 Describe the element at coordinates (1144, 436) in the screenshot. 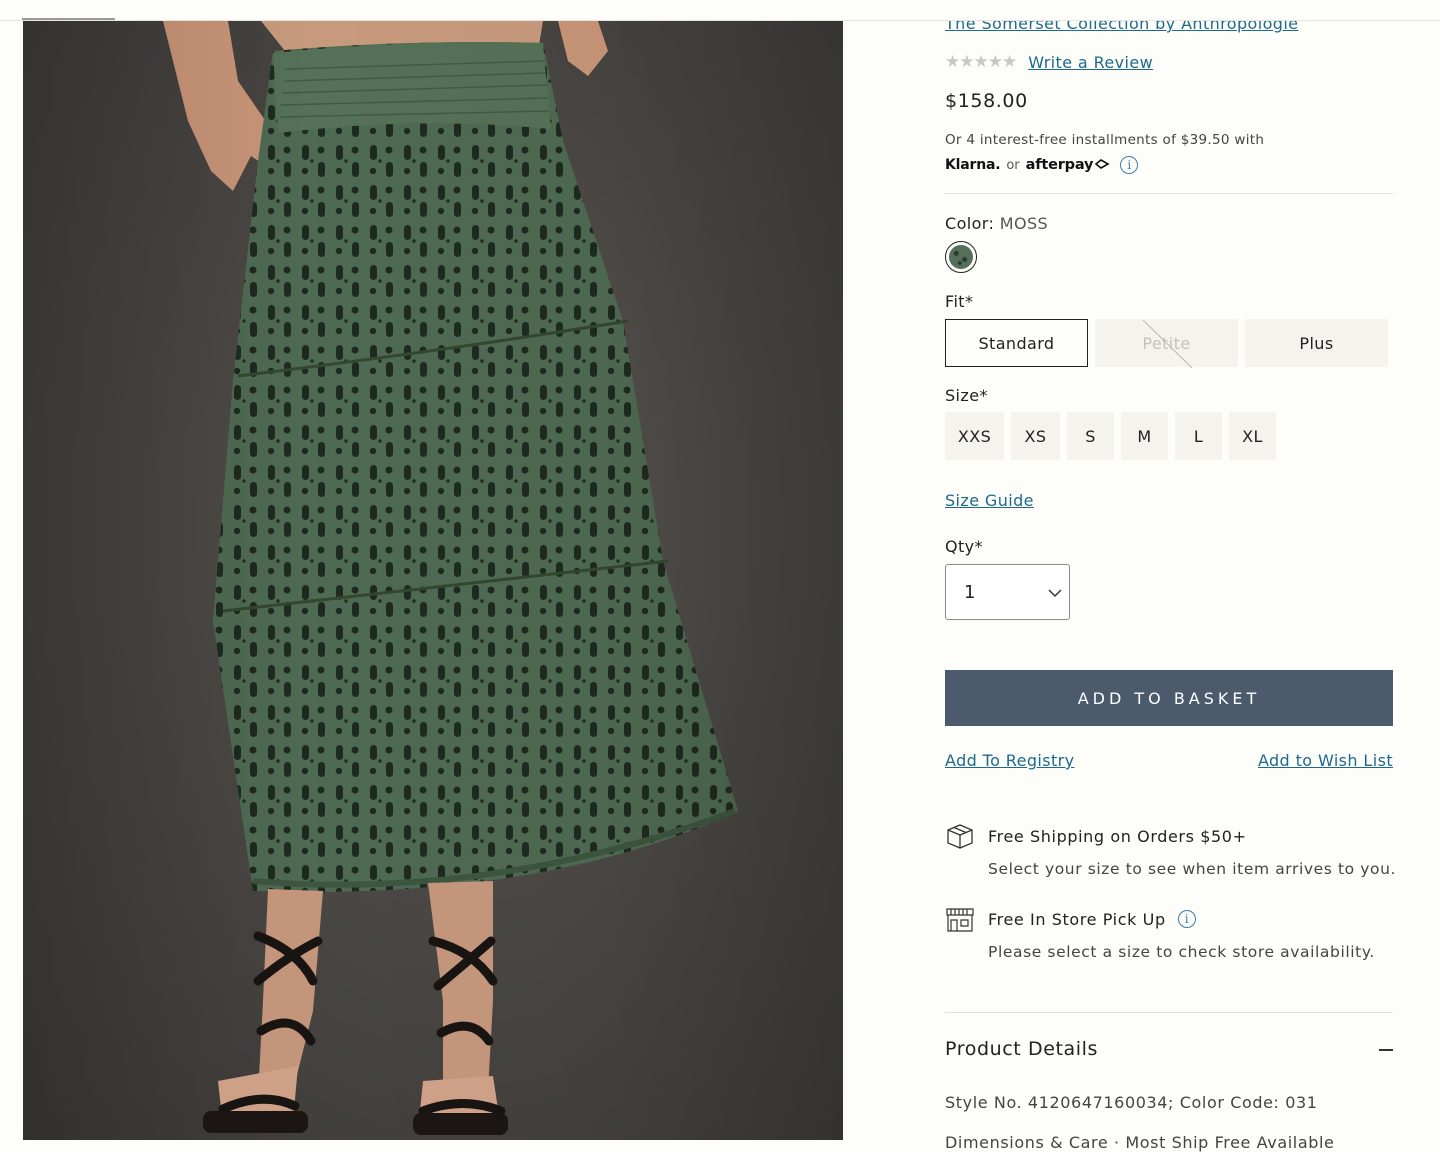

I see `size-option-m: M` at that location.